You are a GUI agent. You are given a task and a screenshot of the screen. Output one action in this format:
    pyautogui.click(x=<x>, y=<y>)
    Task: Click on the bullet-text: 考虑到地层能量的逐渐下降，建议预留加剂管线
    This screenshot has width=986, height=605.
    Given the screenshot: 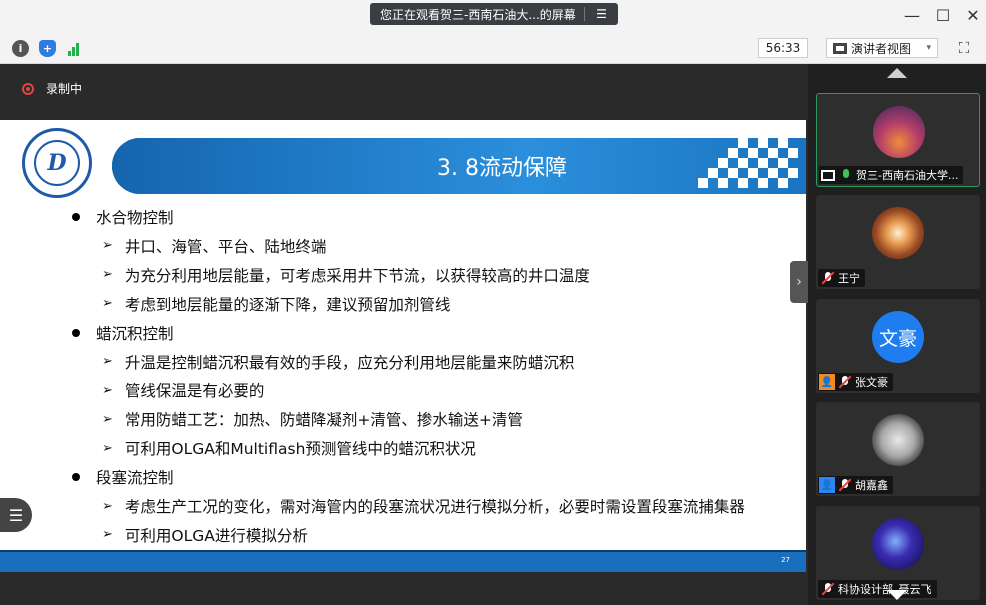 What is the action you would take?
    pyautogui.click(x=287, y=304)
    